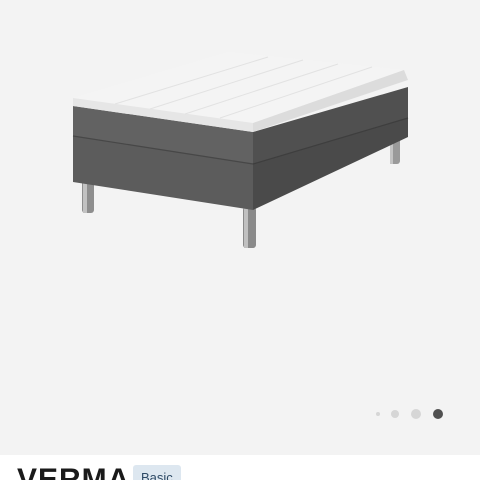  I want to click on product-info: VERMA Basic, so click(240, 467).